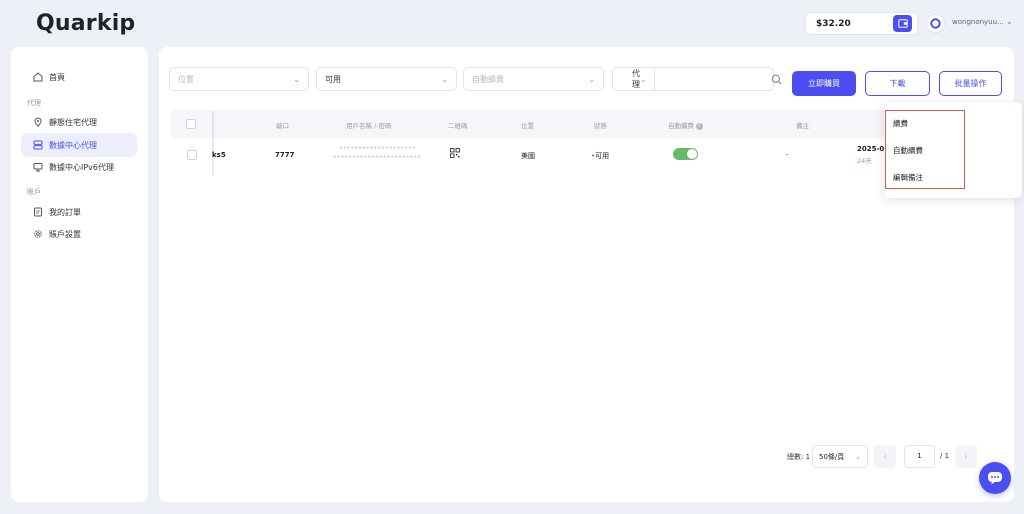 This screenshot has height=514, width=1024. I want to click on column-header-status: 狀態, so click(600, 126).